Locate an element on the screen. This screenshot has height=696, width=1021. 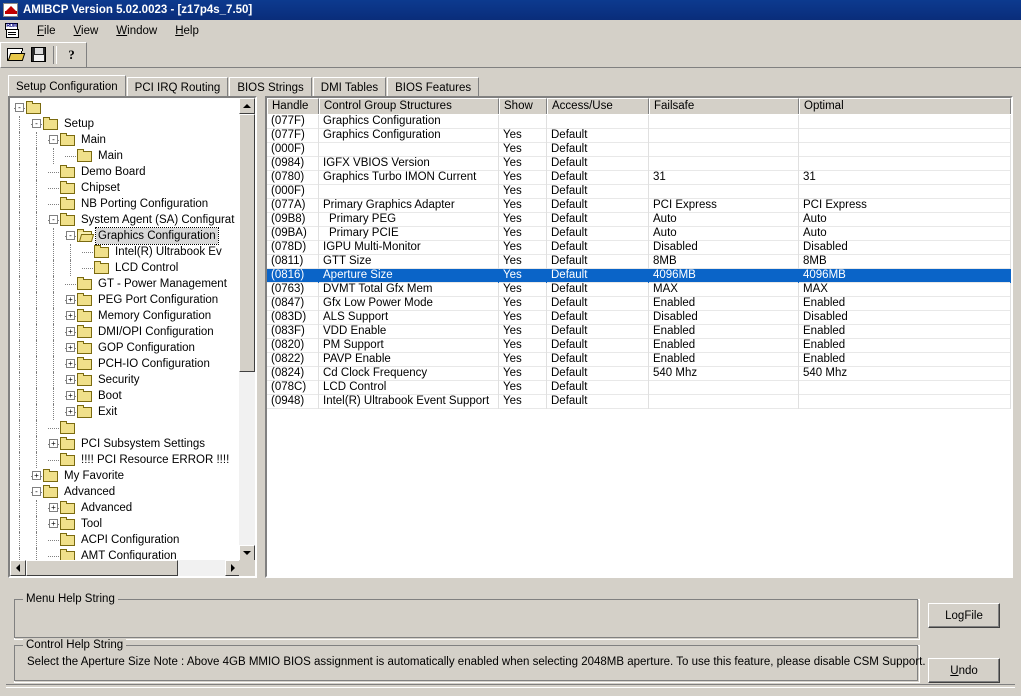
tree-item: ACPI Configuration is located at coordinates (125, 540).